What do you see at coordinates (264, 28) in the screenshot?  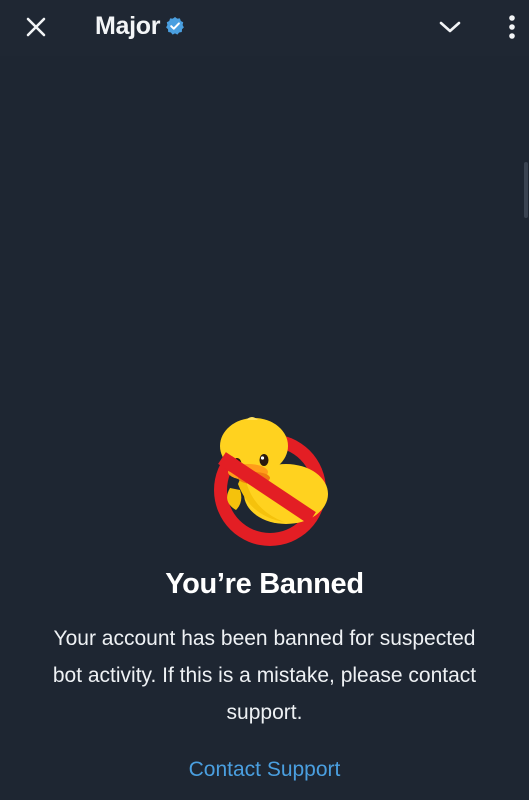 I see `top-bar: Major` at bounding box center [264, 28].